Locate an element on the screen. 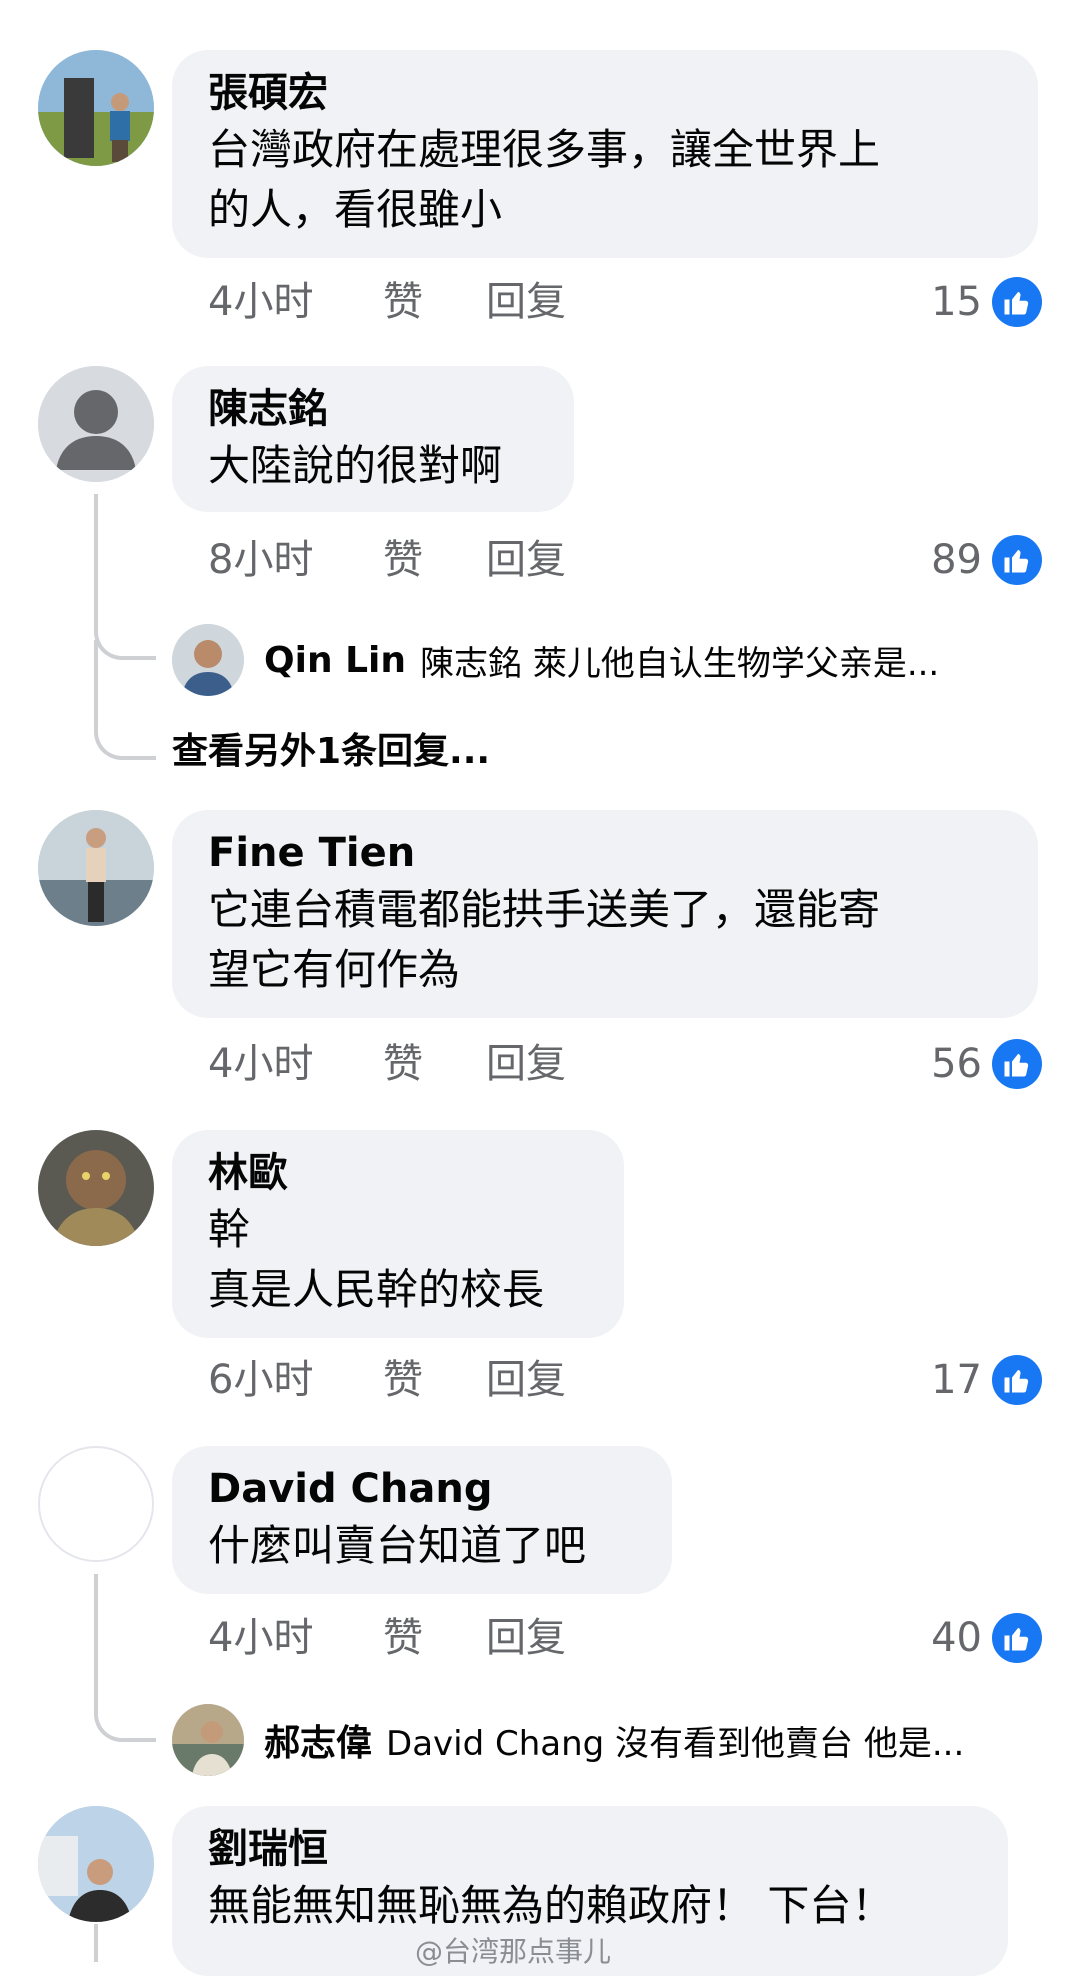 The height and width of the screenshot is (1976, 1080). reaction-count: 56 is located at coordinates (986, 1064).